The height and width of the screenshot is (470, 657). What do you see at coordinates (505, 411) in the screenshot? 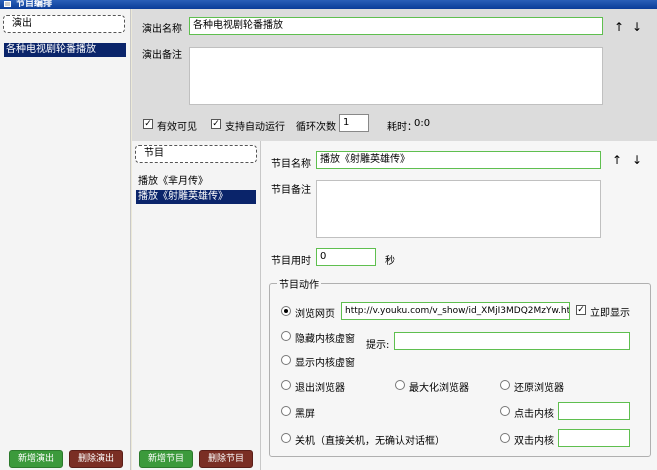
I see `click-kernel-radio` at bounding box center [505, 411].